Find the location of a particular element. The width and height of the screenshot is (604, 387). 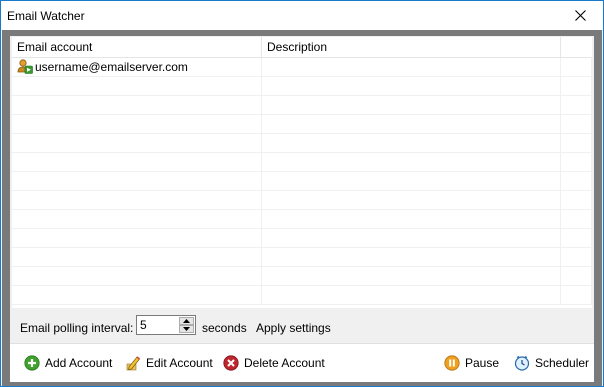

pause-label: Pause is located at coordinates (482, 363).